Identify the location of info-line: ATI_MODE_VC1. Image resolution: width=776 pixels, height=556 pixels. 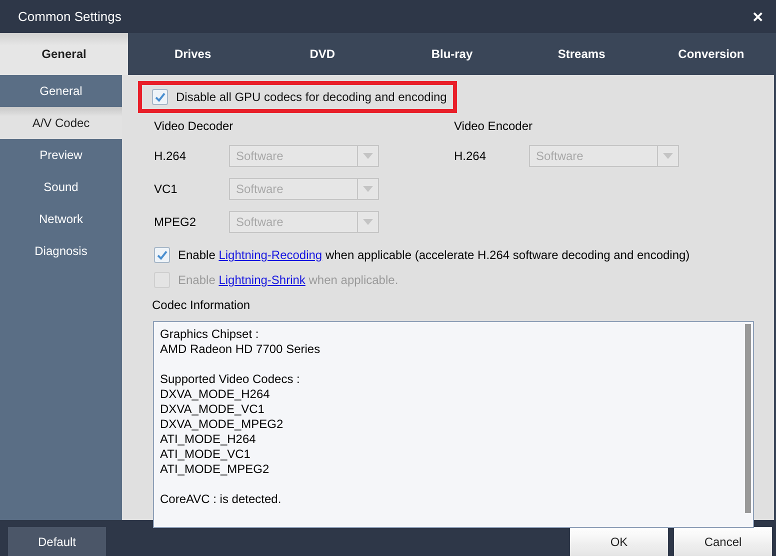
(206, 454).